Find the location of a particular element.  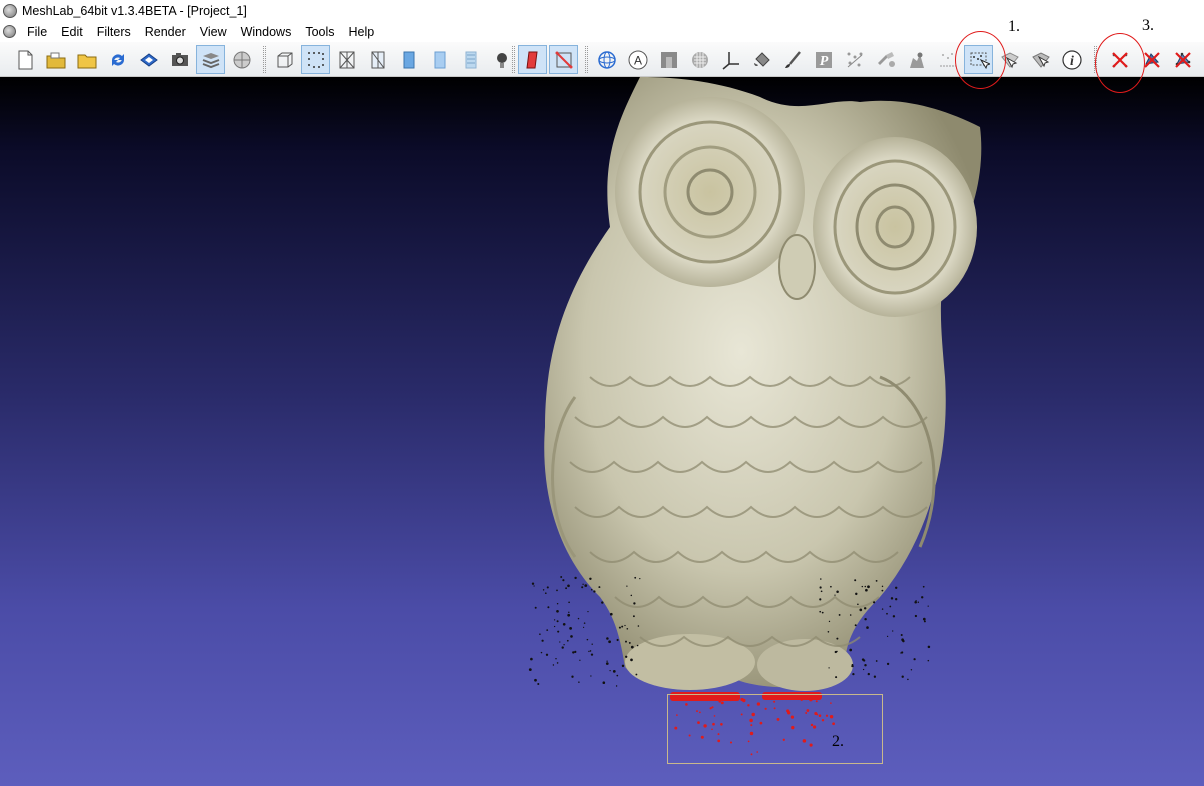

bbox-button is located at coordinates (284, 59).